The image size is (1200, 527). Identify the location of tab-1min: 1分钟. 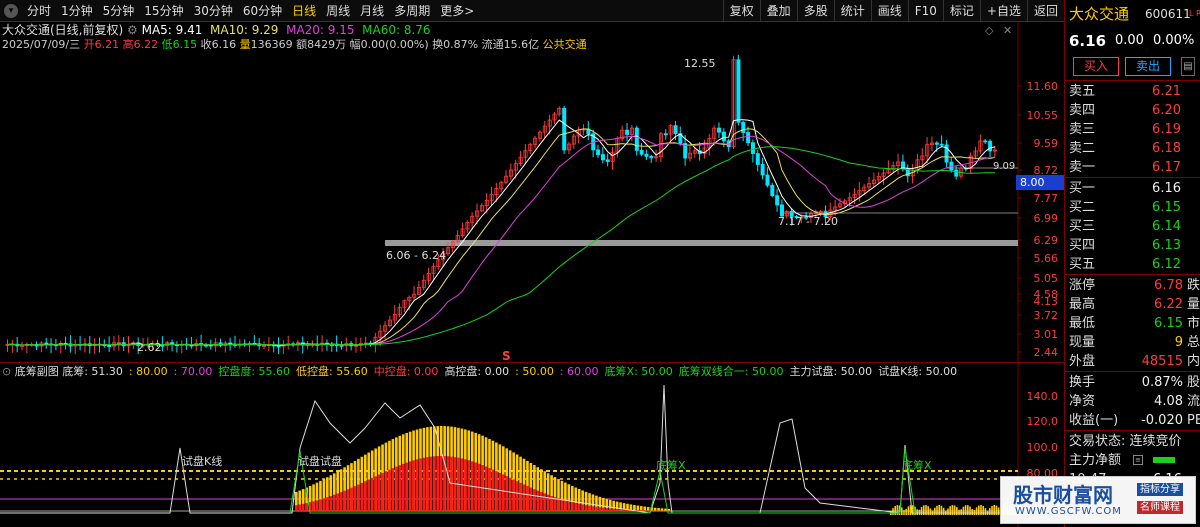
(77, 11).